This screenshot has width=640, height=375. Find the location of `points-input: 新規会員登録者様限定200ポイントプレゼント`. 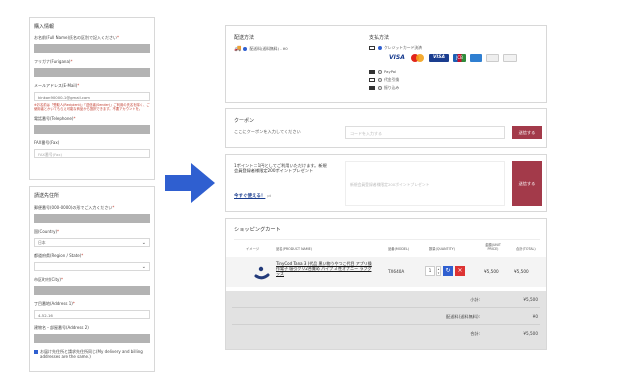

points-input: 新規会員登録者様限定200ポイントプレゼント is located at coordinates (425, 183).